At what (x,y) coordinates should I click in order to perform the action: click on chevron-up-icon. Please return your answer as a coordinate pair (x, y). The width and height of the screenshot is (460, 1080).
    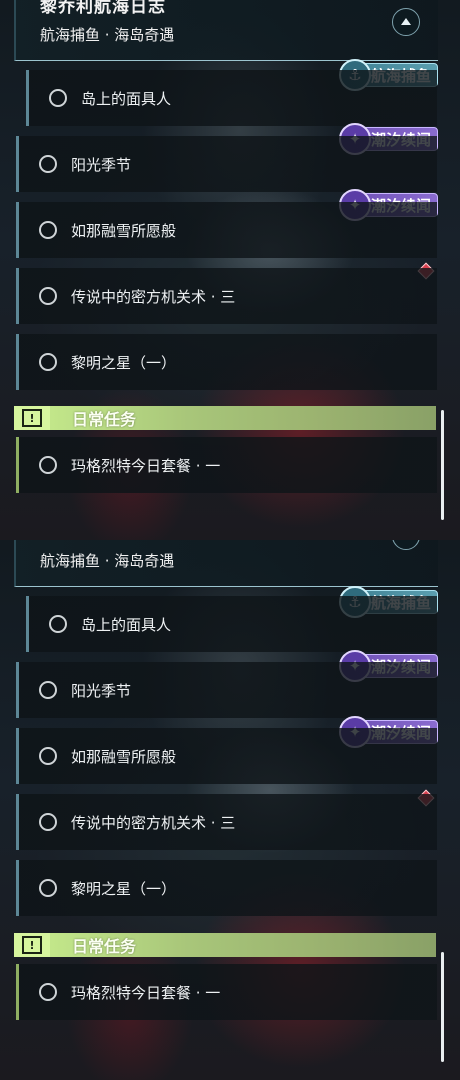
    Looking at the image, I should click on (406, 21).